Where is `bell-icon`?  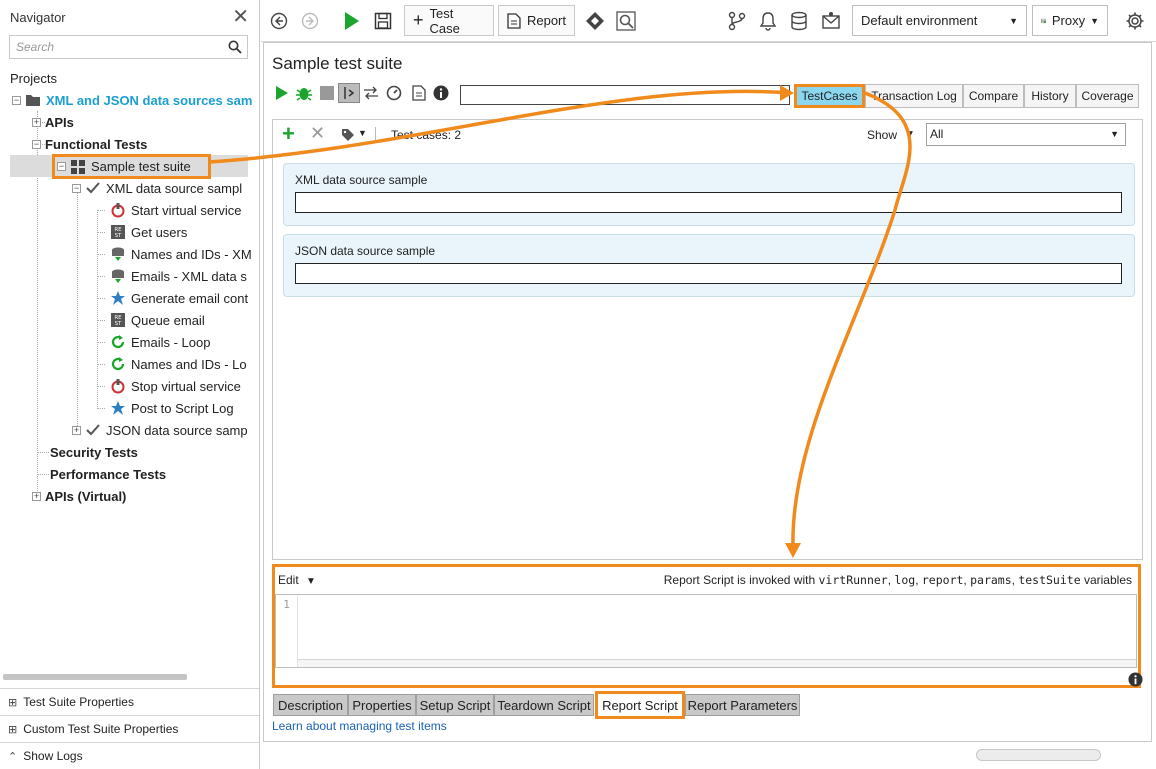 bell-icon is located at coordinates (768, 20).